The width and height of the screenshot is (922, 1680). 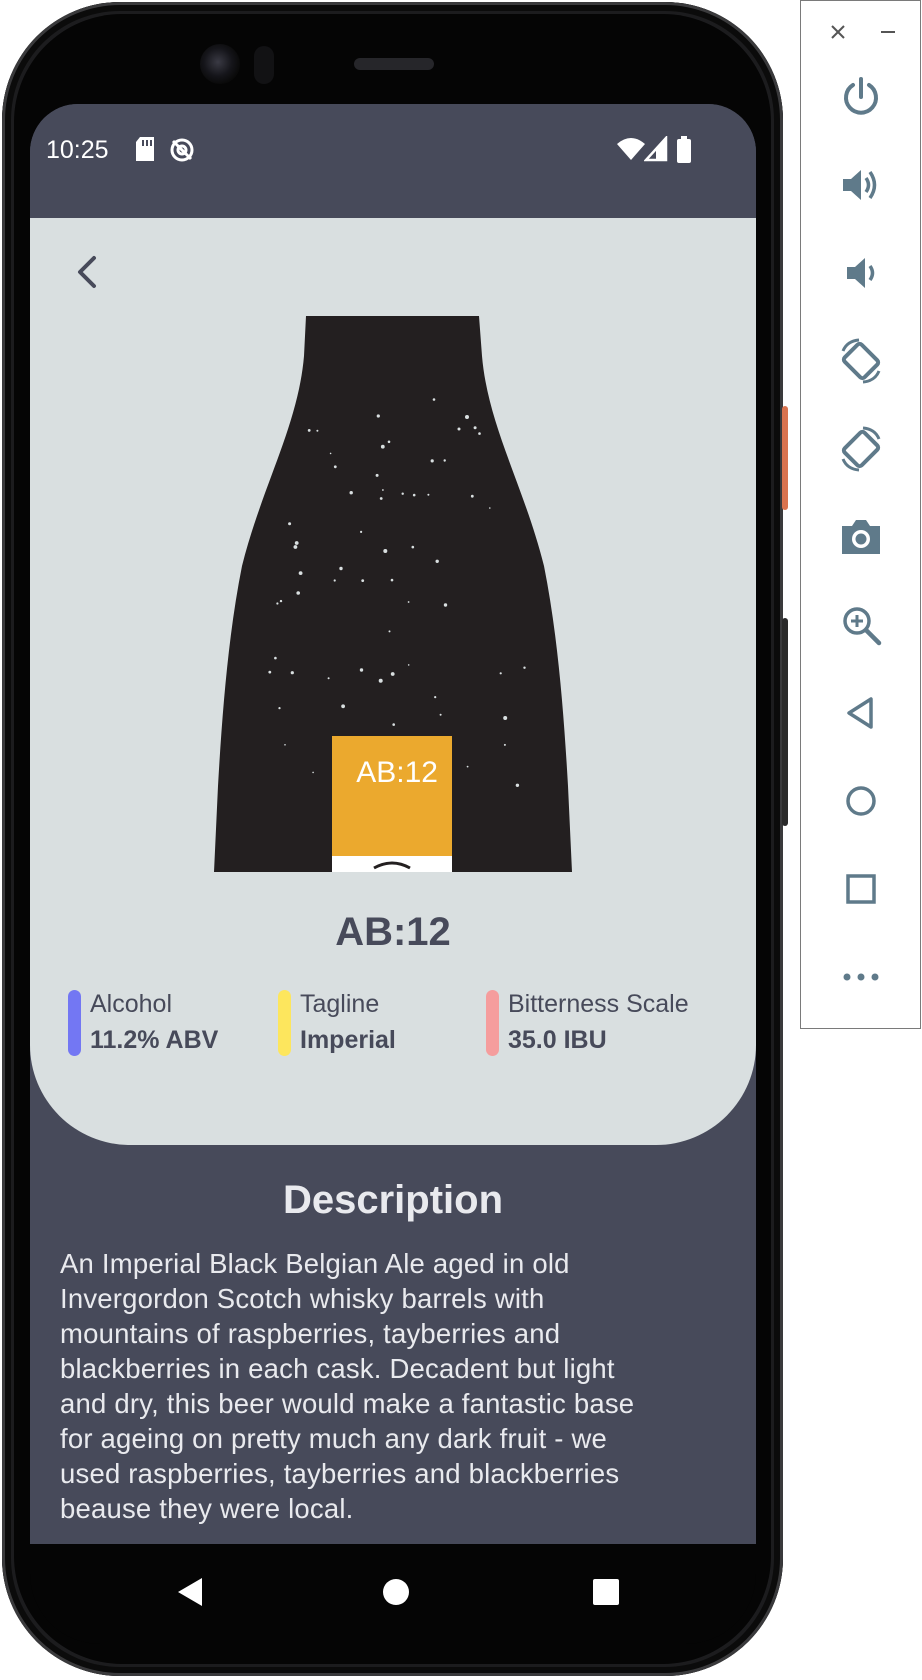 I want to click on description-line: beause they were local., so click(x=207, y=1508).